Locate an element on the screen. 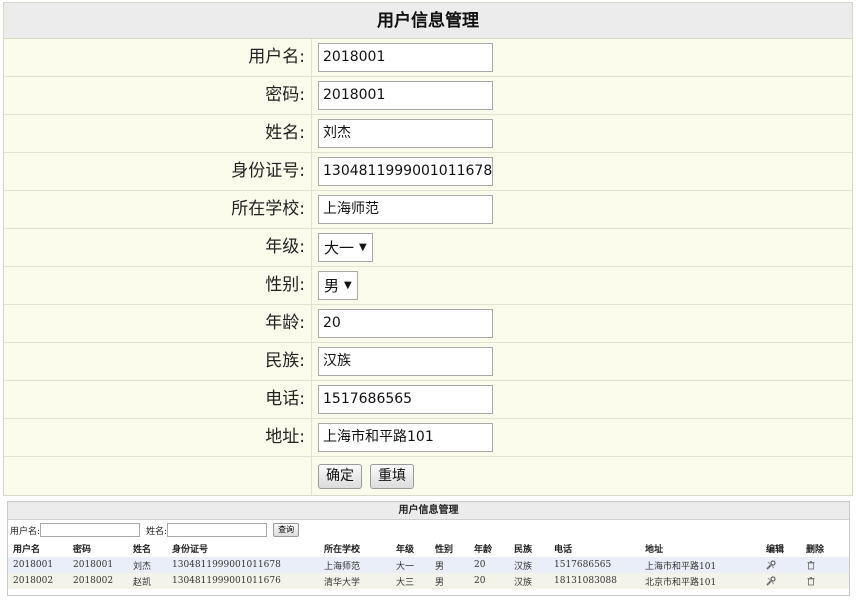  table-cell: 1304811999001011678 is located at coordinates (243, 565).